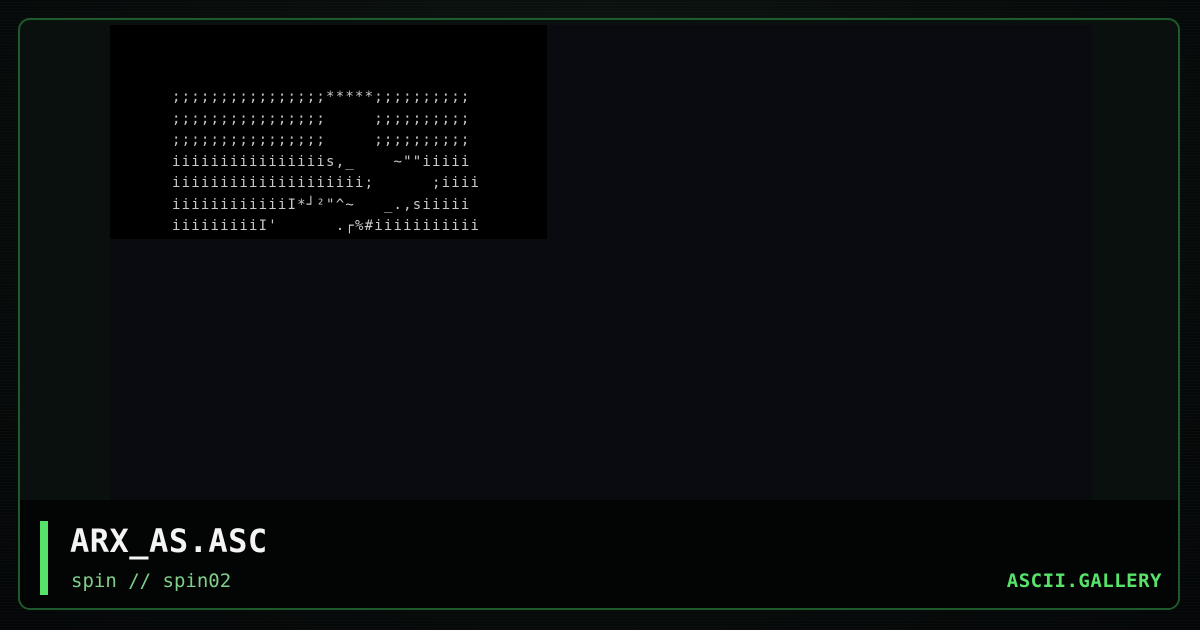 Image resolution: width=1200 pixels, height=630 pixels. What do you see at coordinates (44, 558) in the screenshot?
I see `accent-bar` at bounding box center [44, 558].